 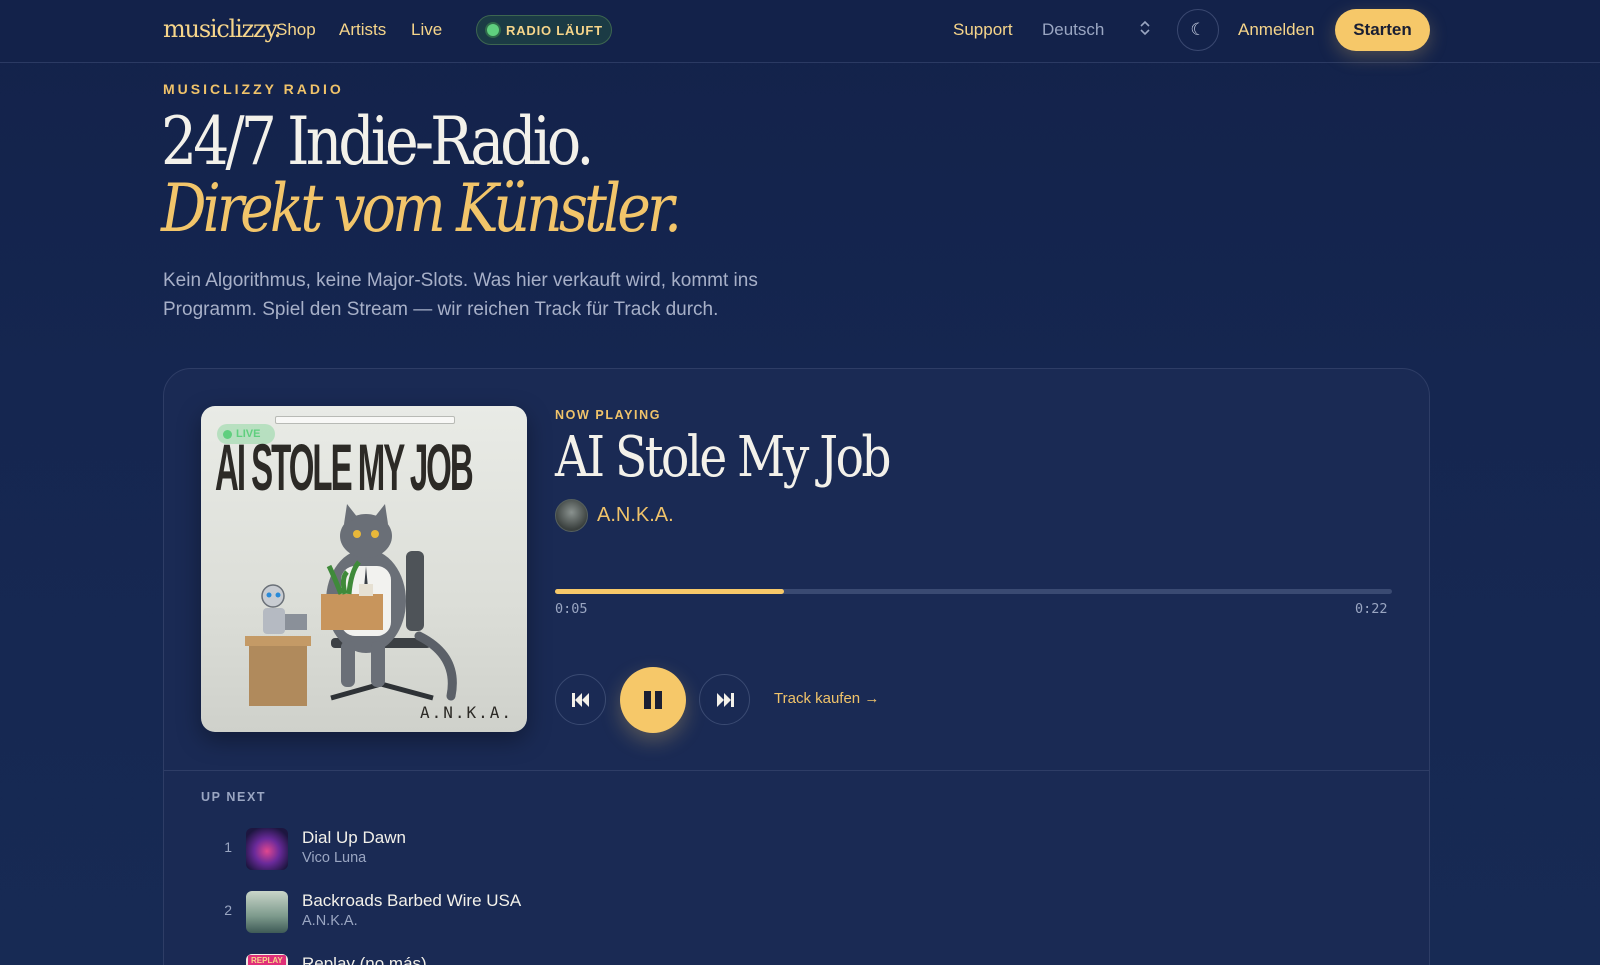 I want to click on moon-icon: ☾, so click(x=1198, y=29).